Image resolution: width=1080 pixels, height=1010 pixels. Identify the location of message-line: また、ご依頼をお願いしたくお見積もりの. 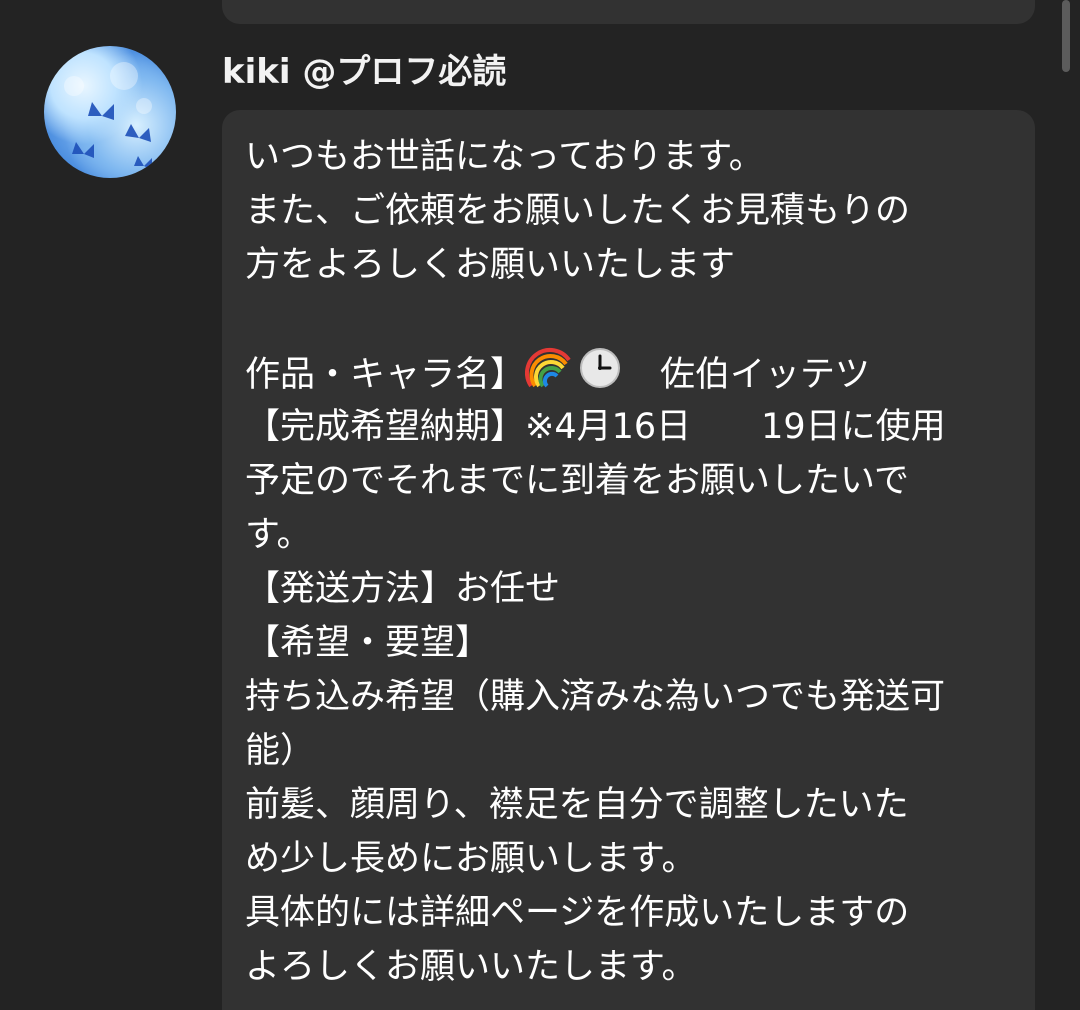
(578, 211).